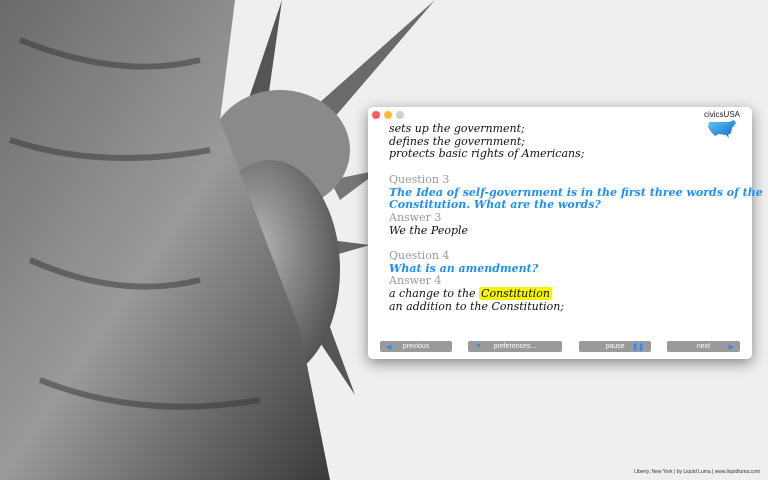 The width and height of the screenshot is (768, 480). I want to click on pause-label: pause, so click(615, 346).